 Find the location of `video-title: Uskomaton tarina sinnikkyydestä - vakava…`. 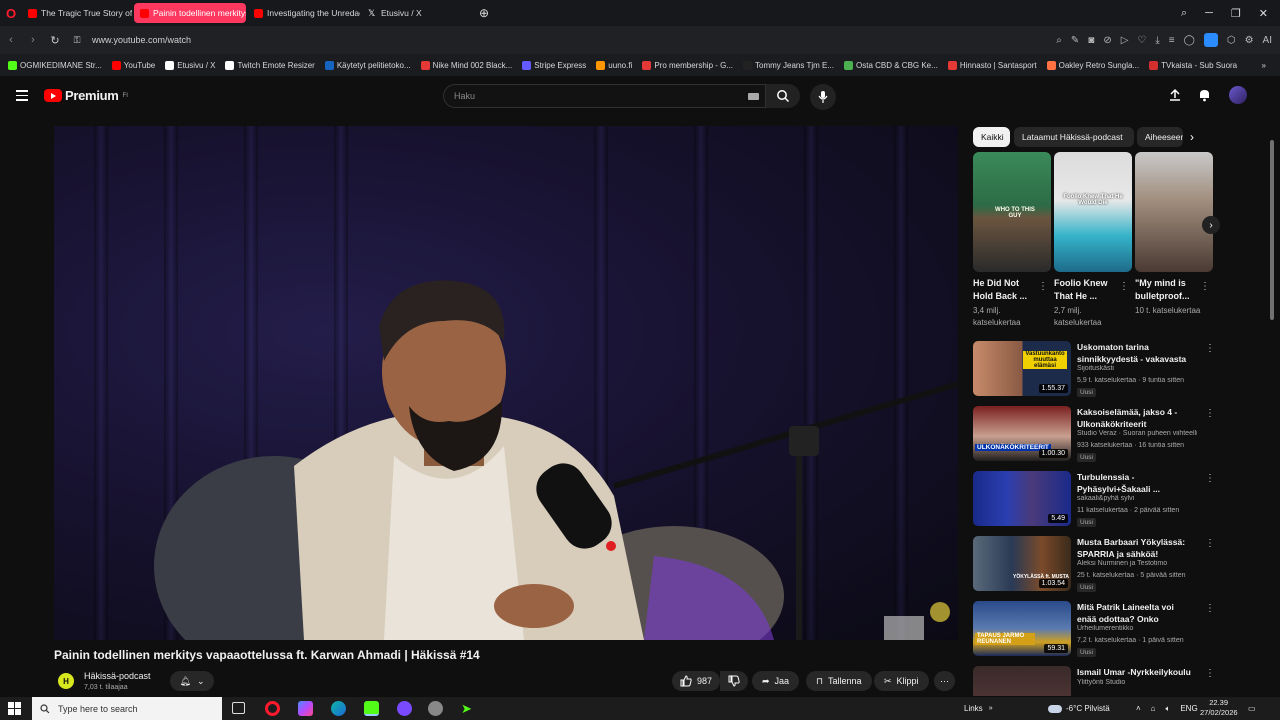

video-title: Uskomaton tarina sinnikkyydestä - vakava… is located at coordinates (1135, 353).